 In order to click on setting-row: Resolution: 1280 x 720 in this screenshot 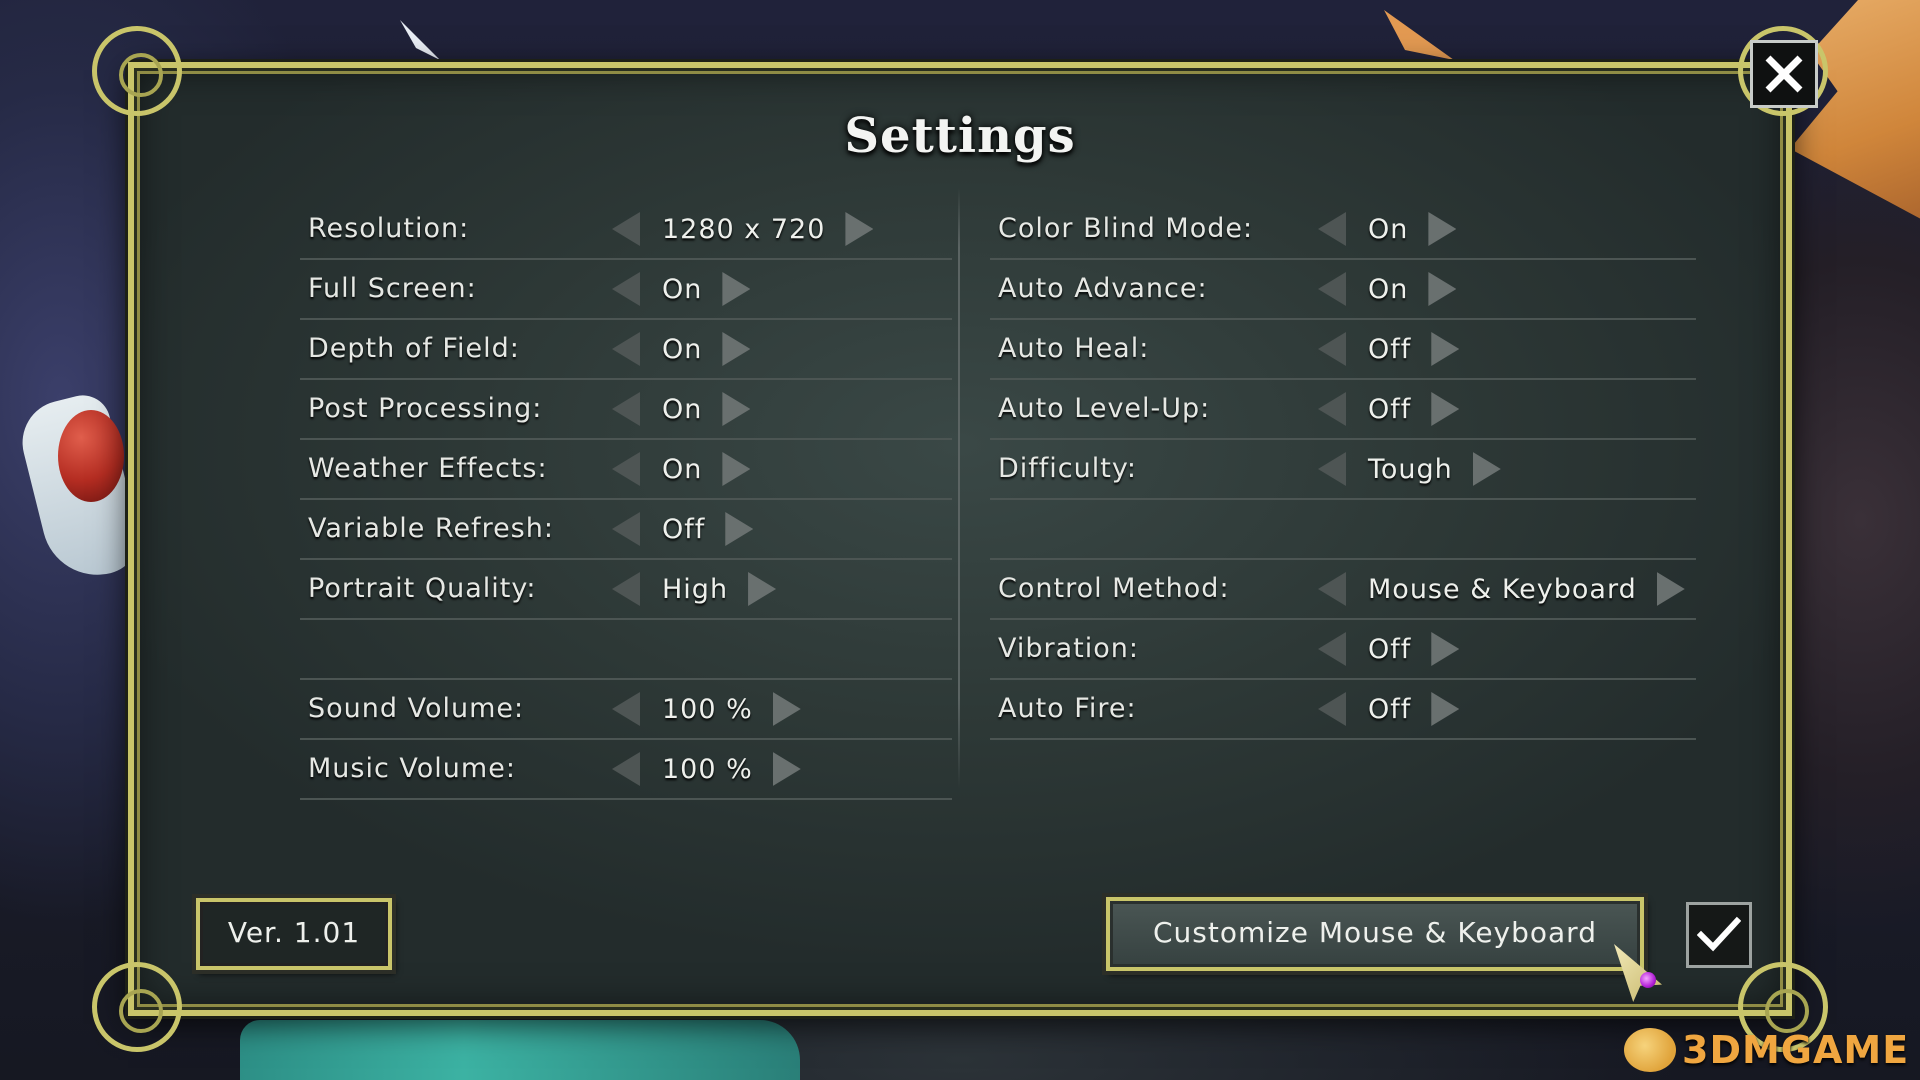, I will do `click(626, 230)`.